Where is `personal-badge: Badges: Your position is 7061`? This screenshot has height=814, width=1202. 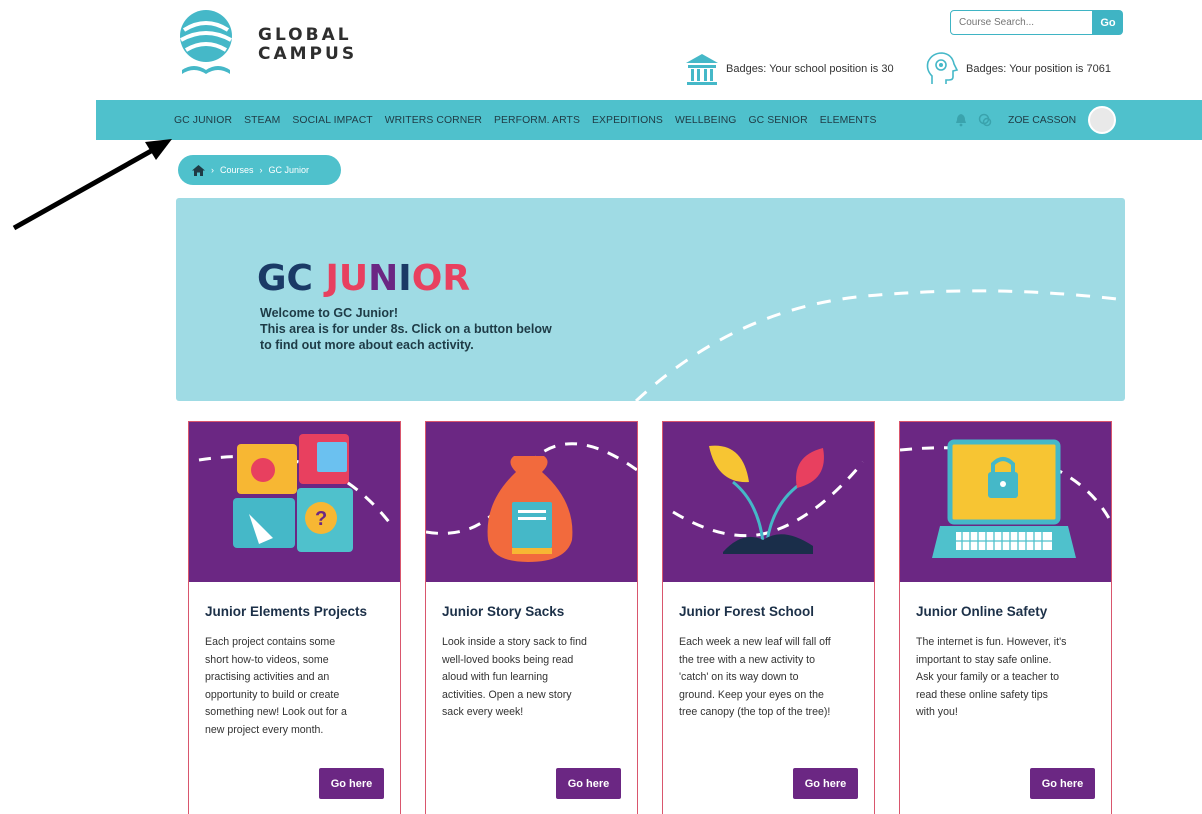 personal-badge: Badges: Your position is 7061 is located at coordinates (1016, 69).